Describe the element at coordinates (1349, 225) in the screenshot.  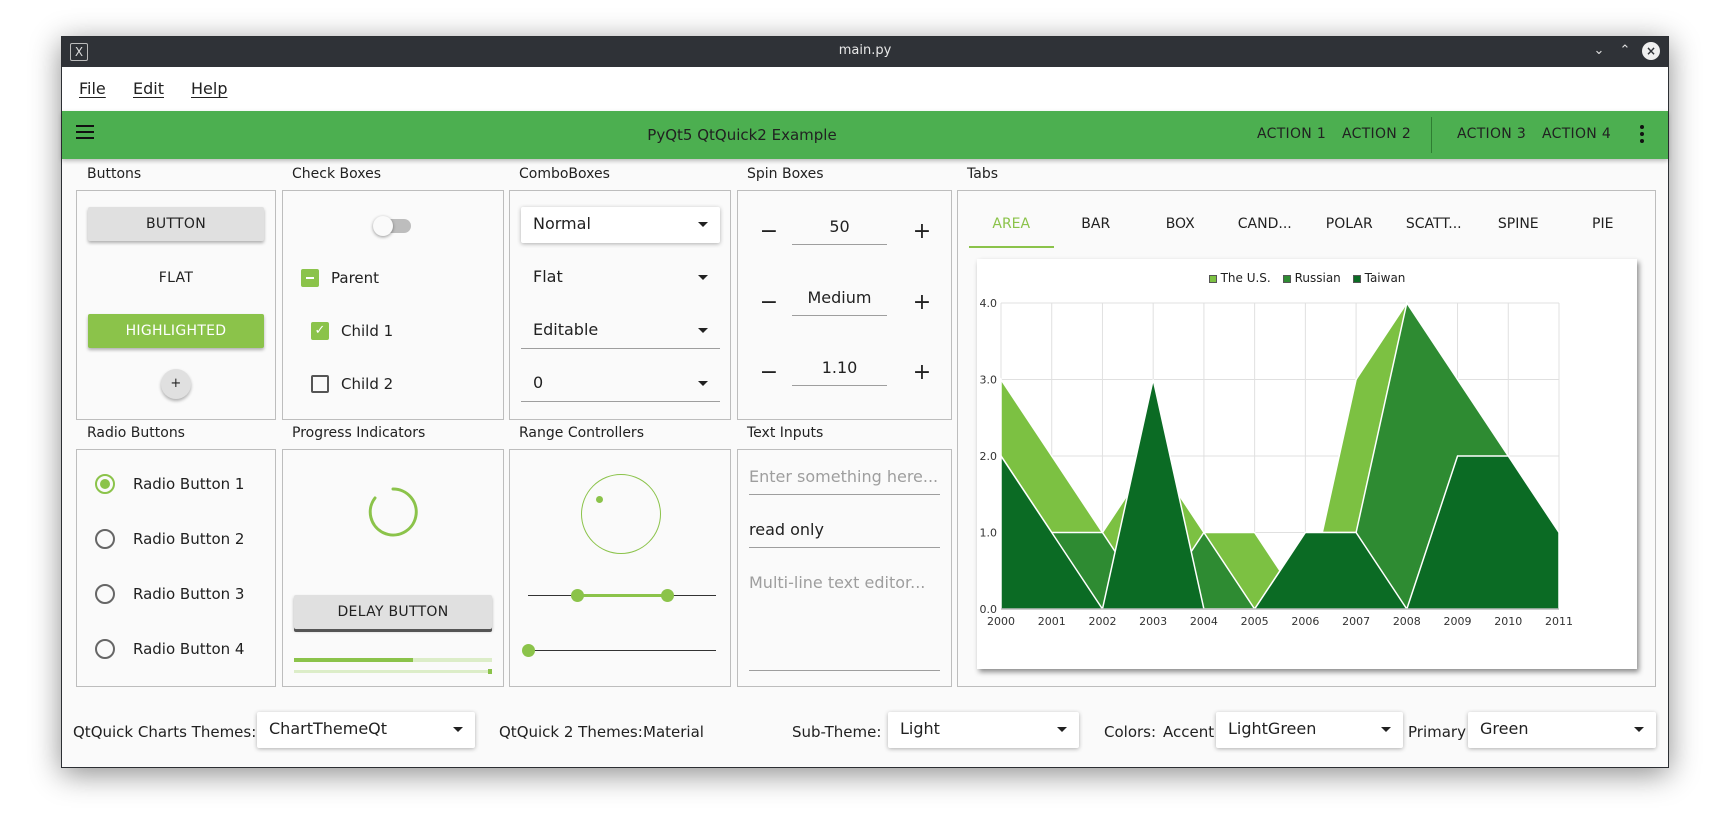
I see `tab-polar: POLAR` at that location.